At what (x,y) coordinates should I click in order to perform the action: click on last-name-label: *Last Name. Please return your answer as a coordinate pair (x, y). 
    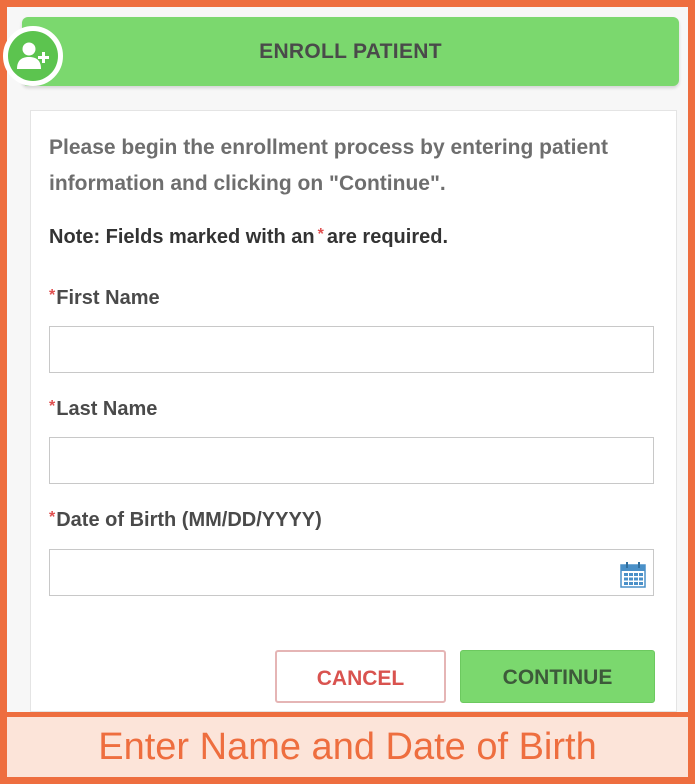
    Looking at the image, I should click on (103, 409).